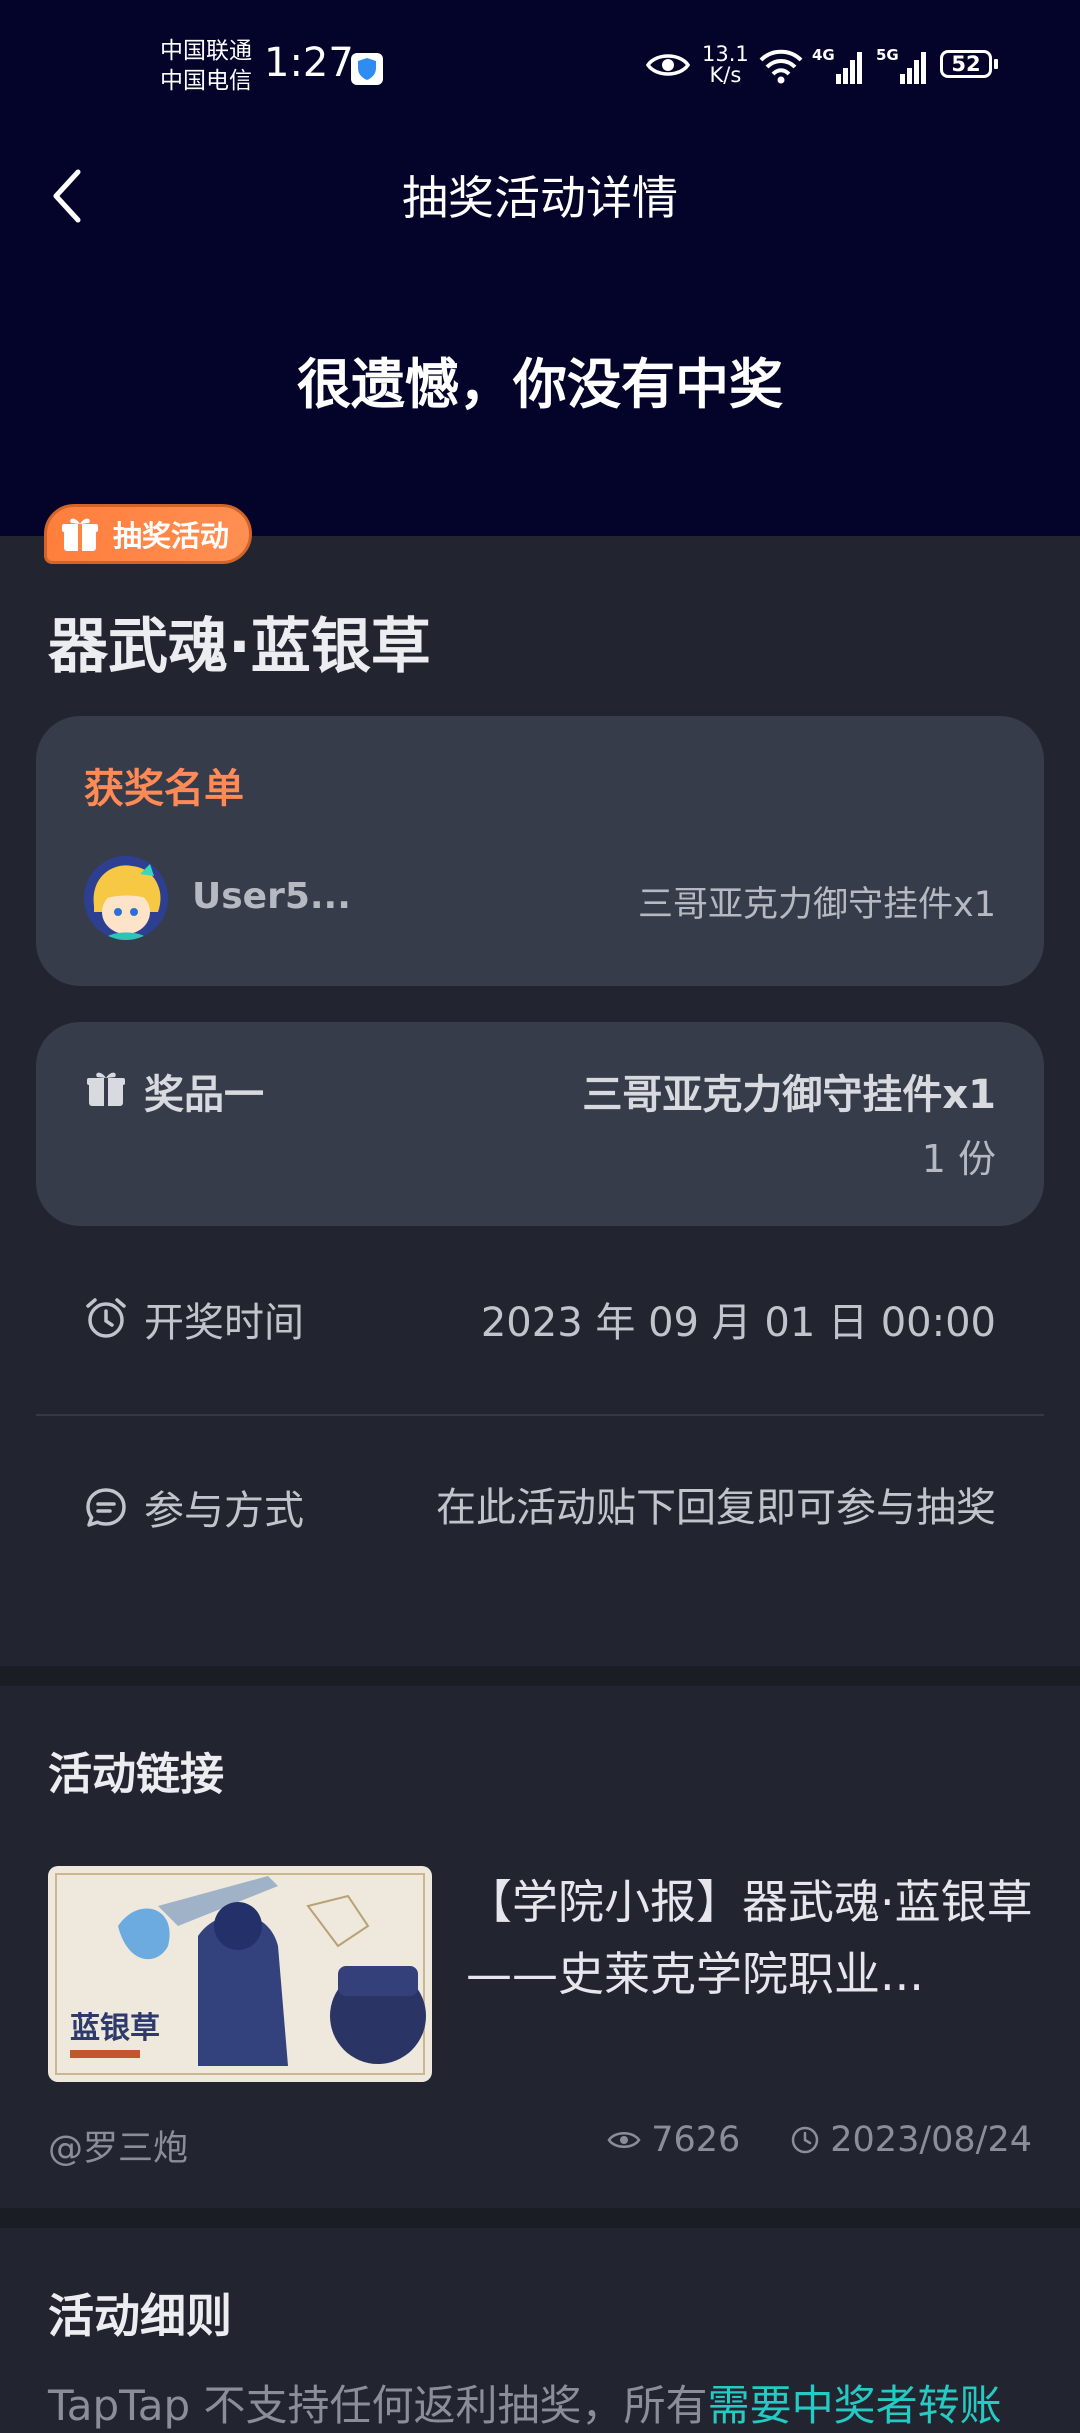 The width and height of the screenshot is (1080, 2433). Describe the element at coordinates (525, 2405) in the screenshot. I see `rules-text: TapTap 不支持任何返利抽奖，所有需要中奖者转账` at that location.